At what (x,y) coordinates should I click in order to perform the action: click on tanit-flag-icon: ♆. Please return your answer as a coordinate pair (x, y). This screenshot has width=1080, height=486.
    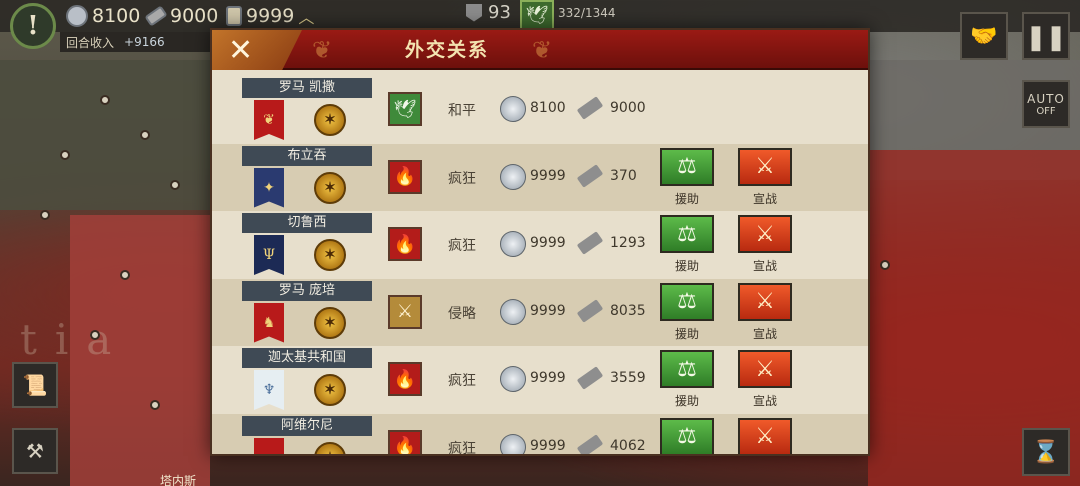
    Looking at the image, I should click on (269, 390).